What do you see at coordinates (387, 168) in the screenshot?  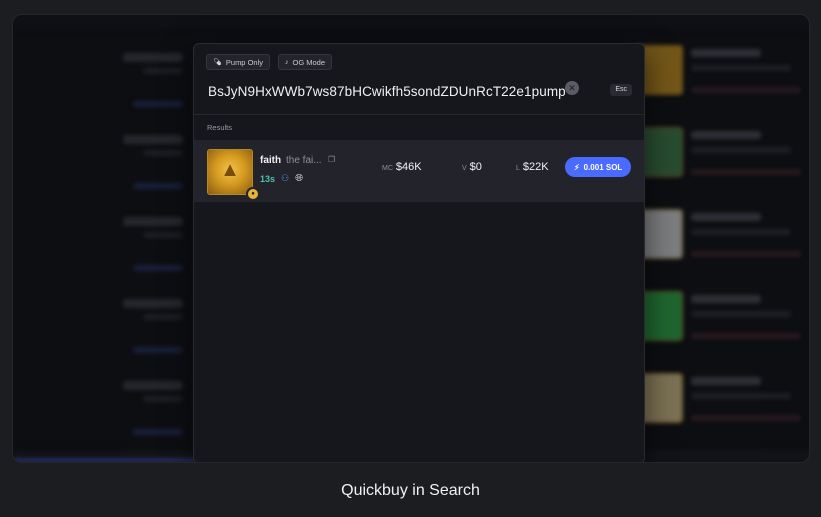 I see `stat-label: MC` at bounding box center [387, 168].